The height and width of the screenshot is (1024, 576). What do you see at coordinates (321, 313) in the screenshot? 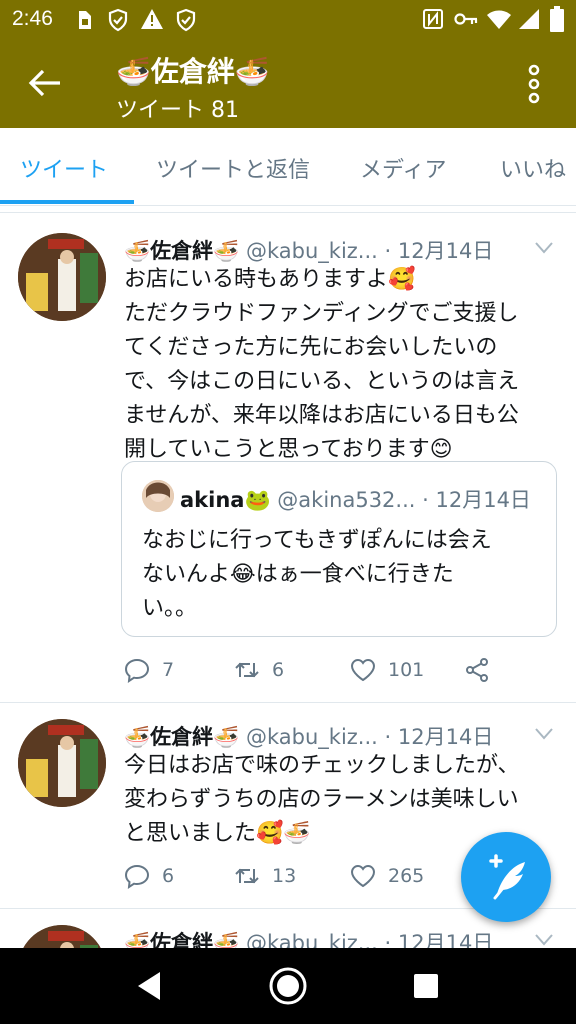
I see `tweet-text-line: ただクラウドファンディングでご支援し` at bounding box center [321, 313].